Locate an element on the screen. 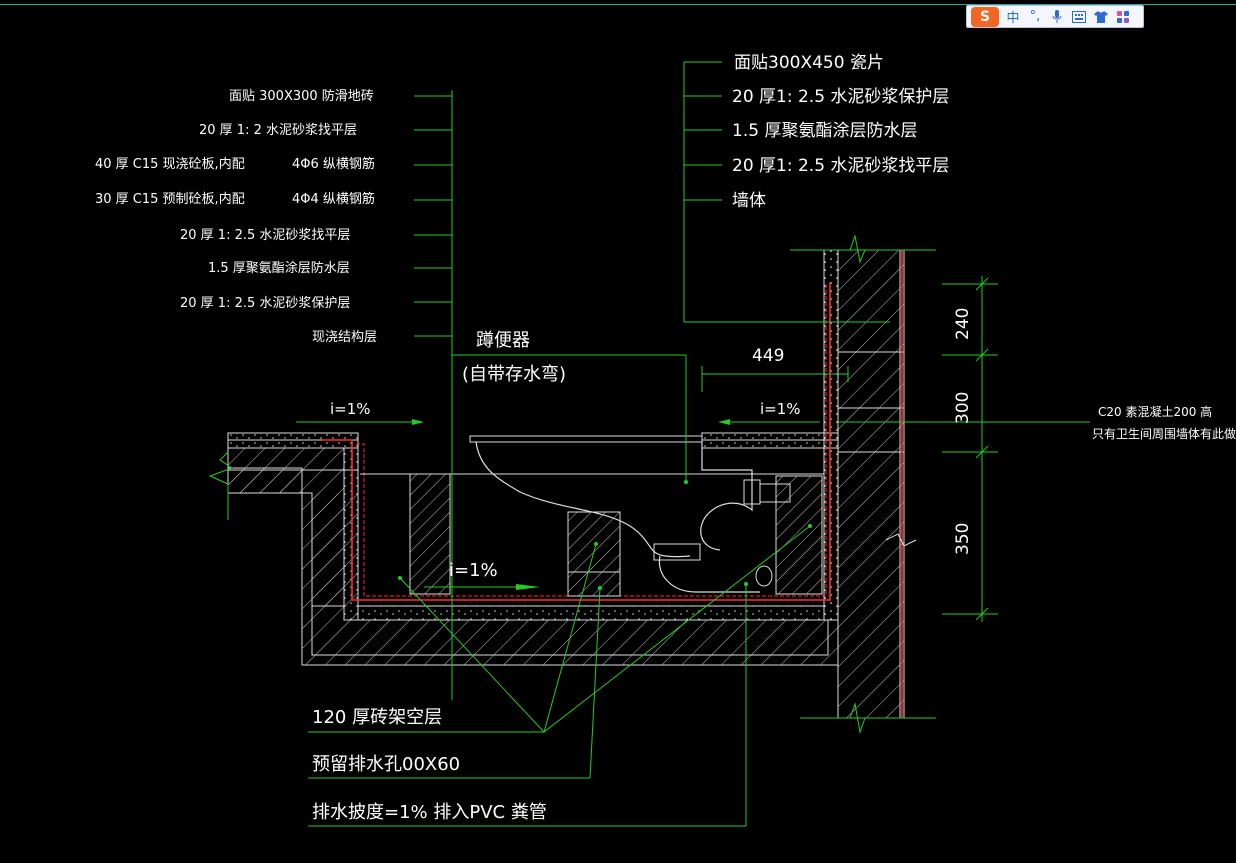 This screenshot has height=863, width=1236. right-label-wall: 墙体 is located at coordinates (749, 201).